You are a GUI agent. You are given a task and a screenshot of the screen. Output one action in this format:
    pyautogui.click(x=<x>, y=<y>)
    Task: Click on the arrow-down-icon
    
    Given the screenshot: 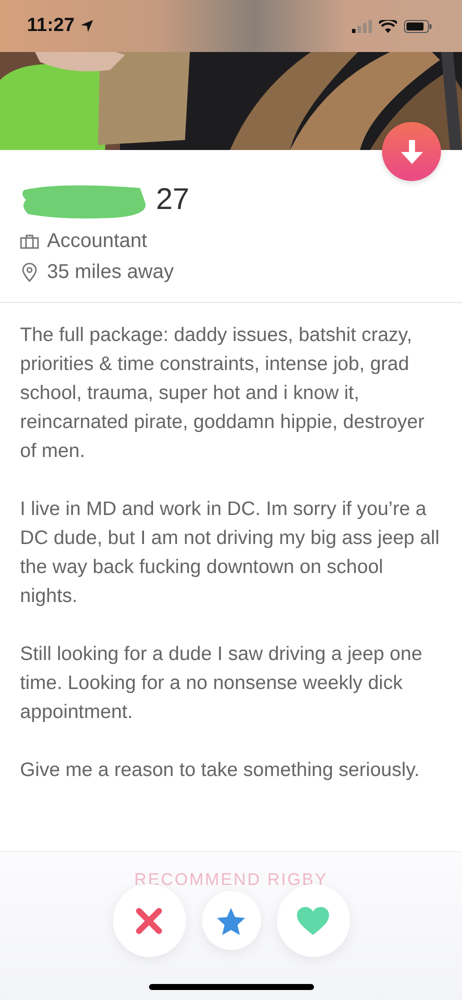 What is the action you would take?
    pyautogui.click(x=412, y=151)
    